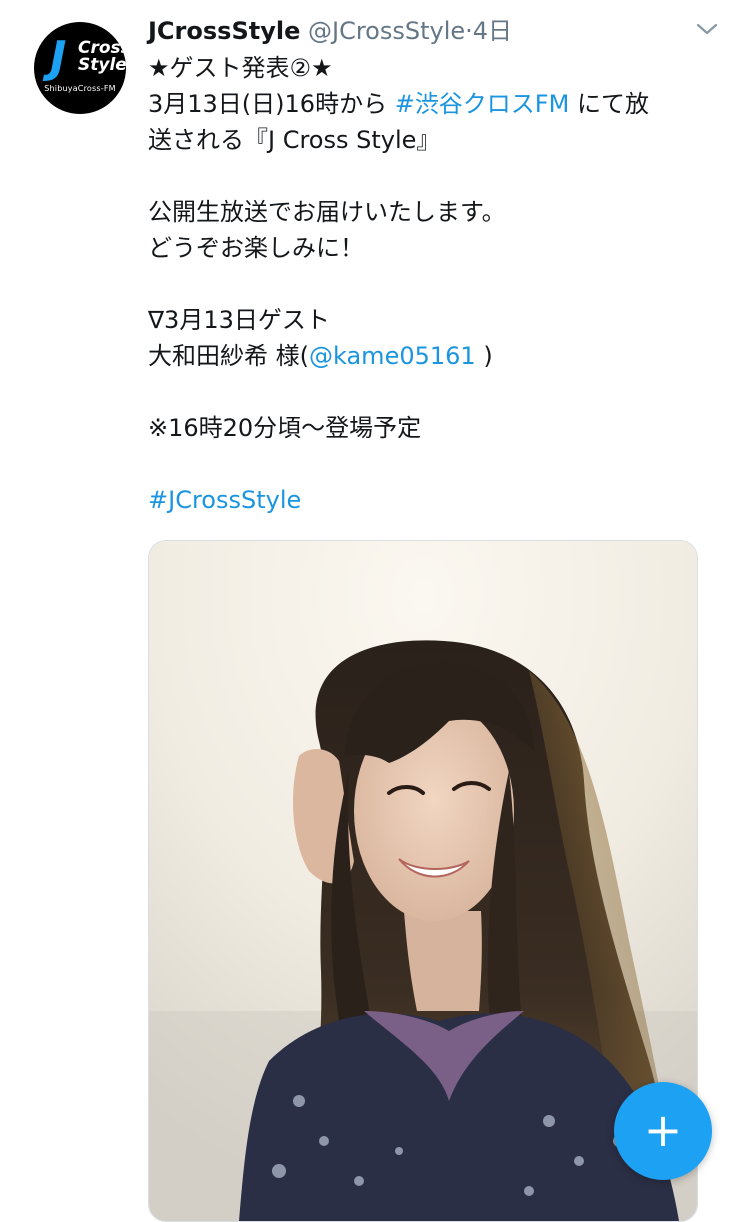  Describe the element at coordinates (386, 31) in the screenshot. I see `user-handle: @JCrossStyle` at that location.